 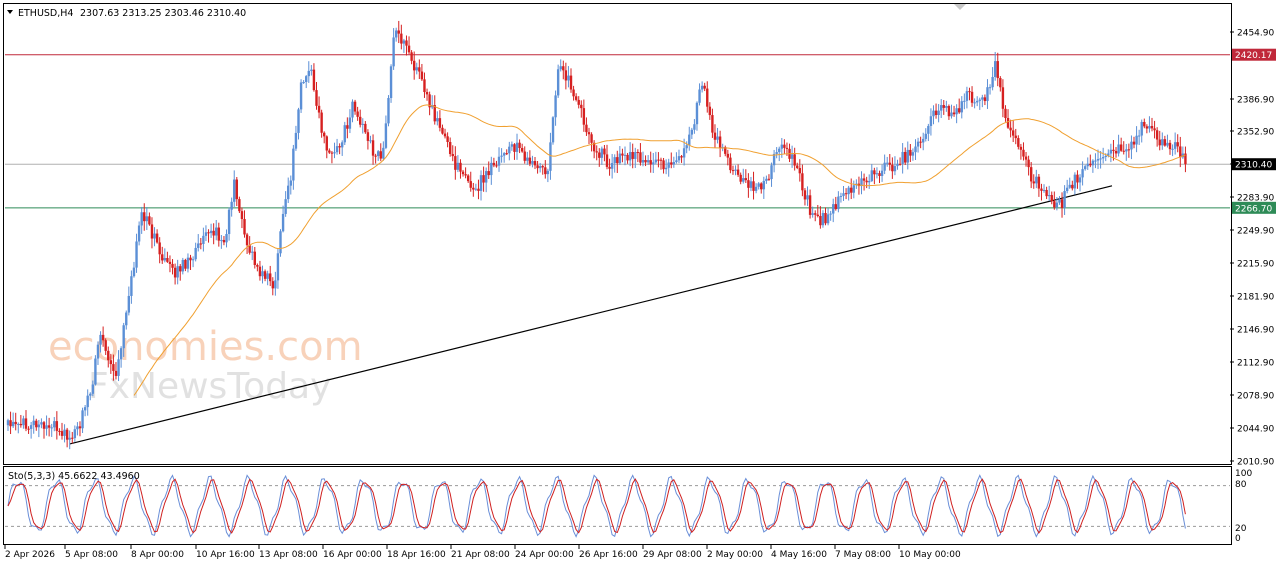 What do you see at coordinates (544, 555) in the screenshot?
I see `time-tick-label: 24 Apr 00:00` at bounding box center [544, 555].